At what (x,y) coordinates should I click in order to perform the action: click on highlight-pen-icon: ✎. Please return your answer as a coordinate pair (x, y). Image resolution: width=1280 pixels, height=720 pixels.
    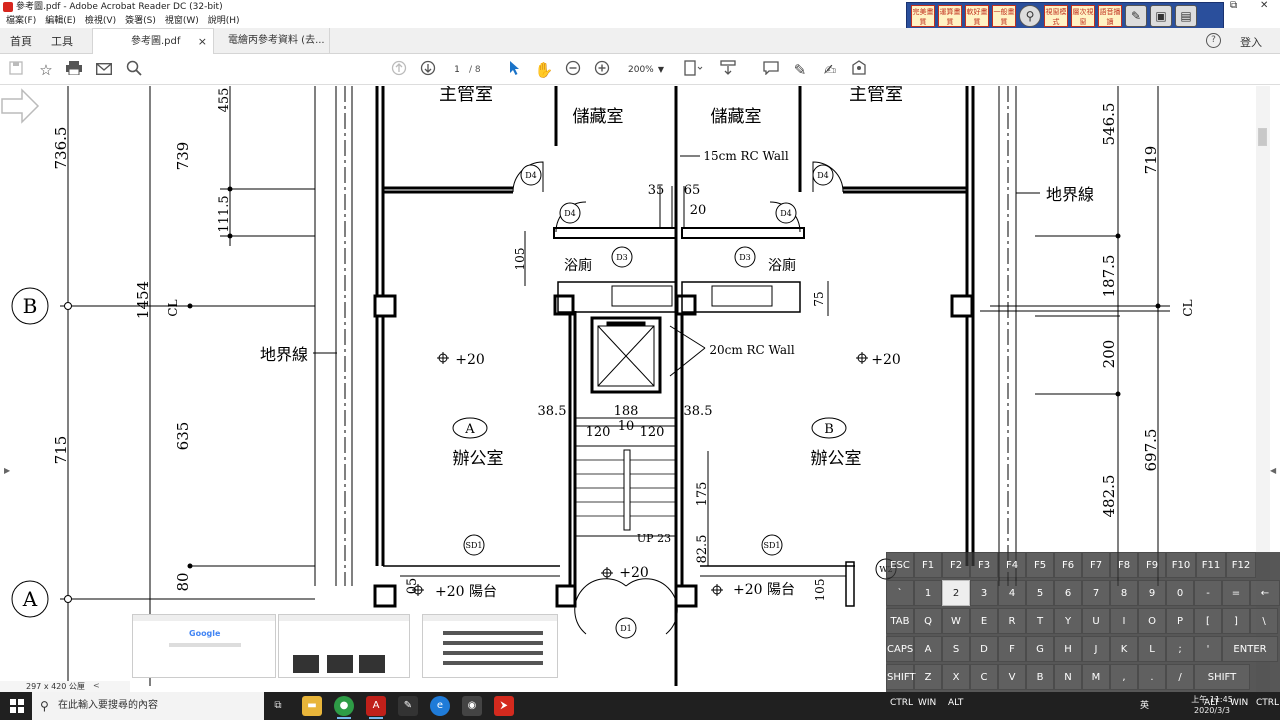
    Looking at the image, I should click on (800, 70).